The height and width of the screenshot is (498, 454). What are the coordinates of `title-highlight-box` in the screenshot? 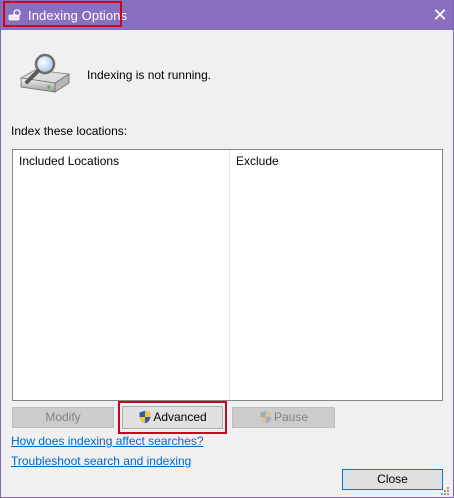 It's located at (62, 14).